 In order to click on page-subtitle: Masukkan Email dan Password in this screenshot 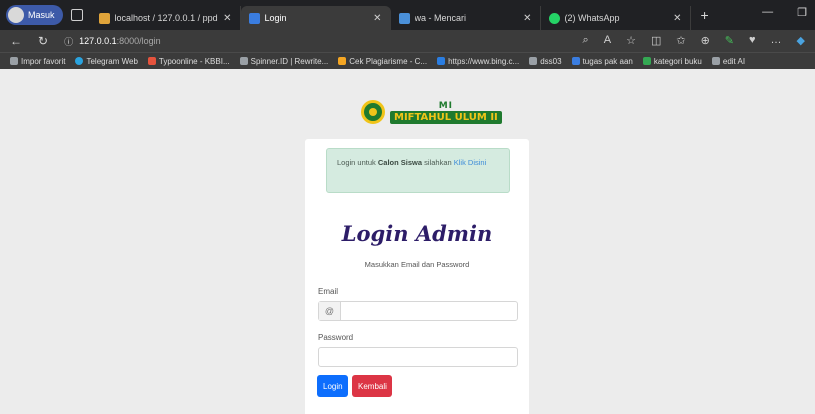, I will do `click(417, 264)`.